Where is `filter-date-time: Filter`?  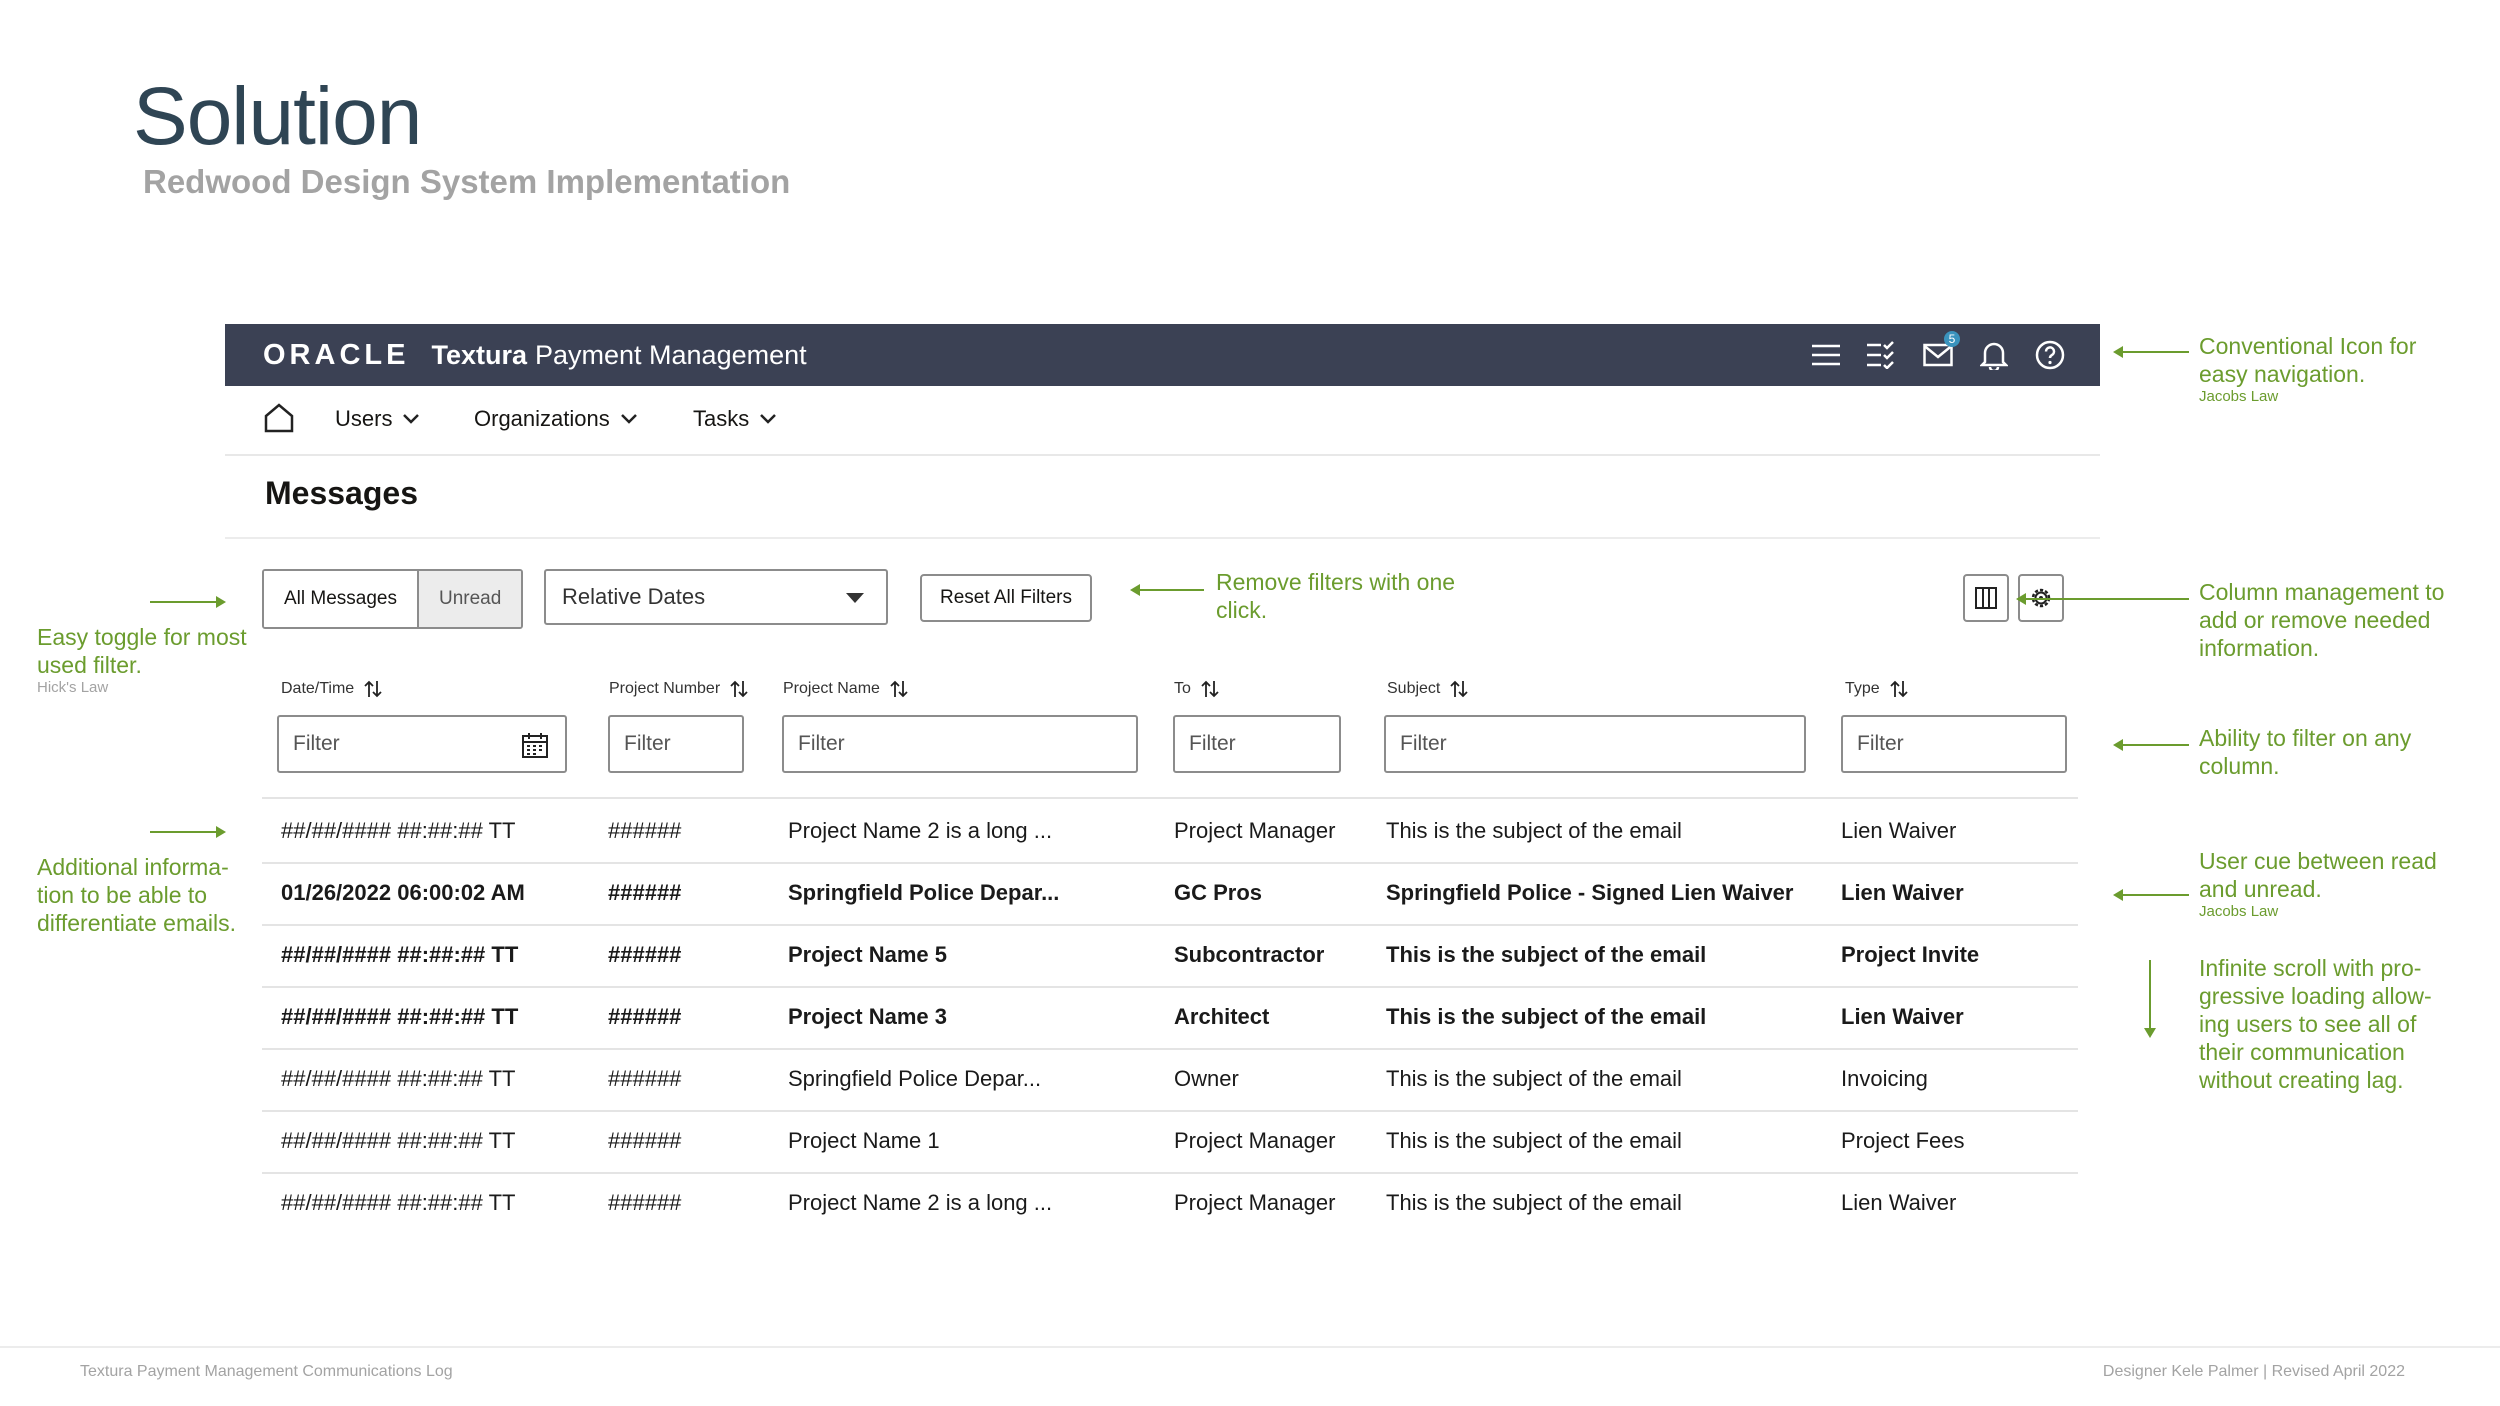 filter-date-time: Filter is located at coordinates (422, 744).